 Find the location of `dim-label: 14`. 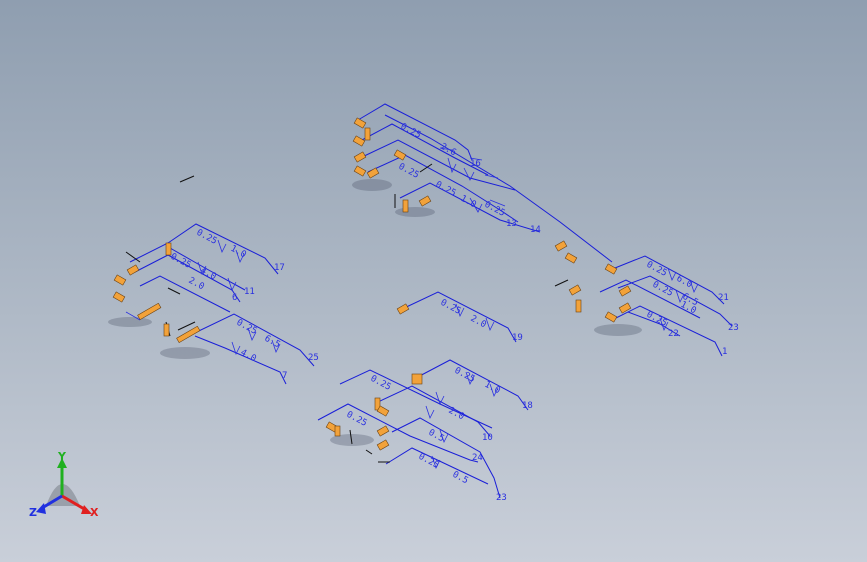

dim-label: 14 is located at coordinates (535, 230).